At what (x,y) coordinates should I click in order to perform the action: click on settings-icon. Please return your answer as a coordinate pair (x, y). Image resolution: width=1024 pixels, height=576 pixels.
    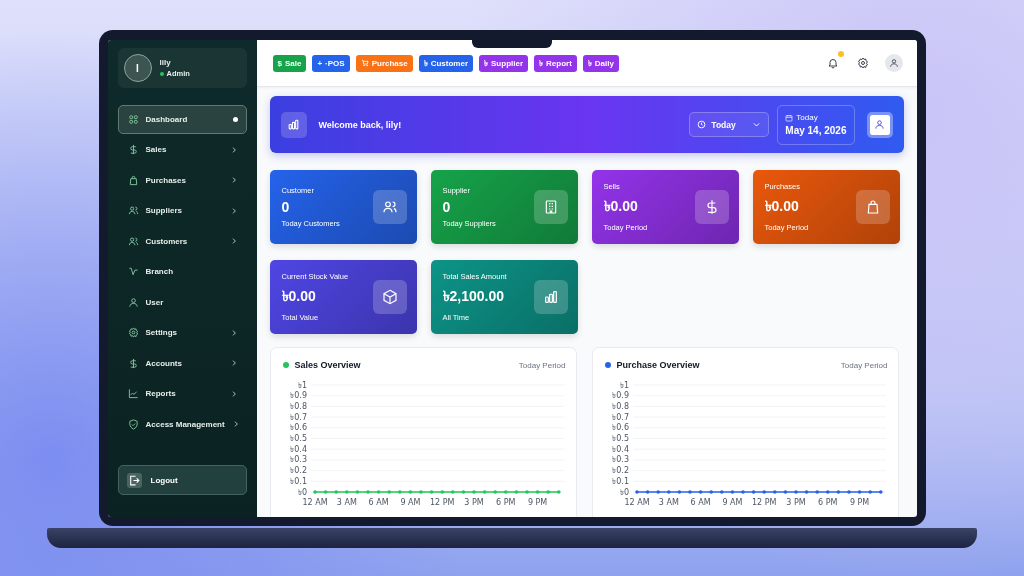
    Looking at the image, I should click on (862, 63).